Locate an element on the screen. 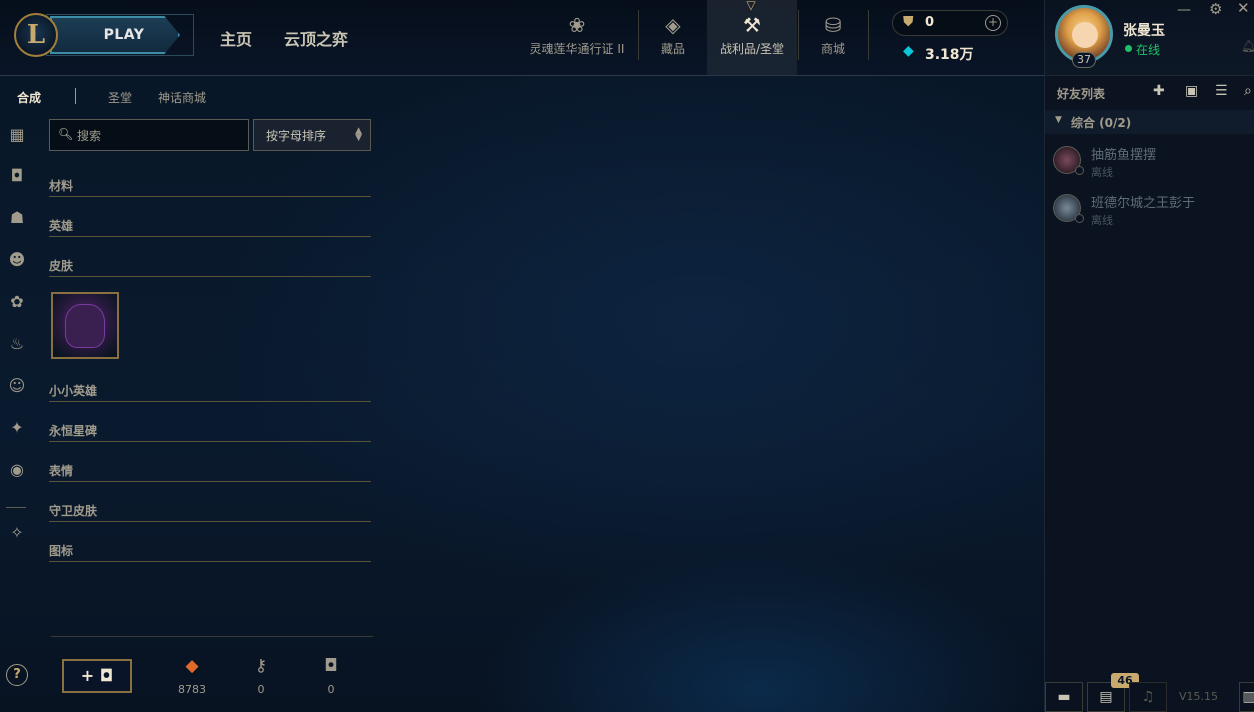 The image size is (1254, 712). play-button: PLAY is located at coordinates (115, 35).